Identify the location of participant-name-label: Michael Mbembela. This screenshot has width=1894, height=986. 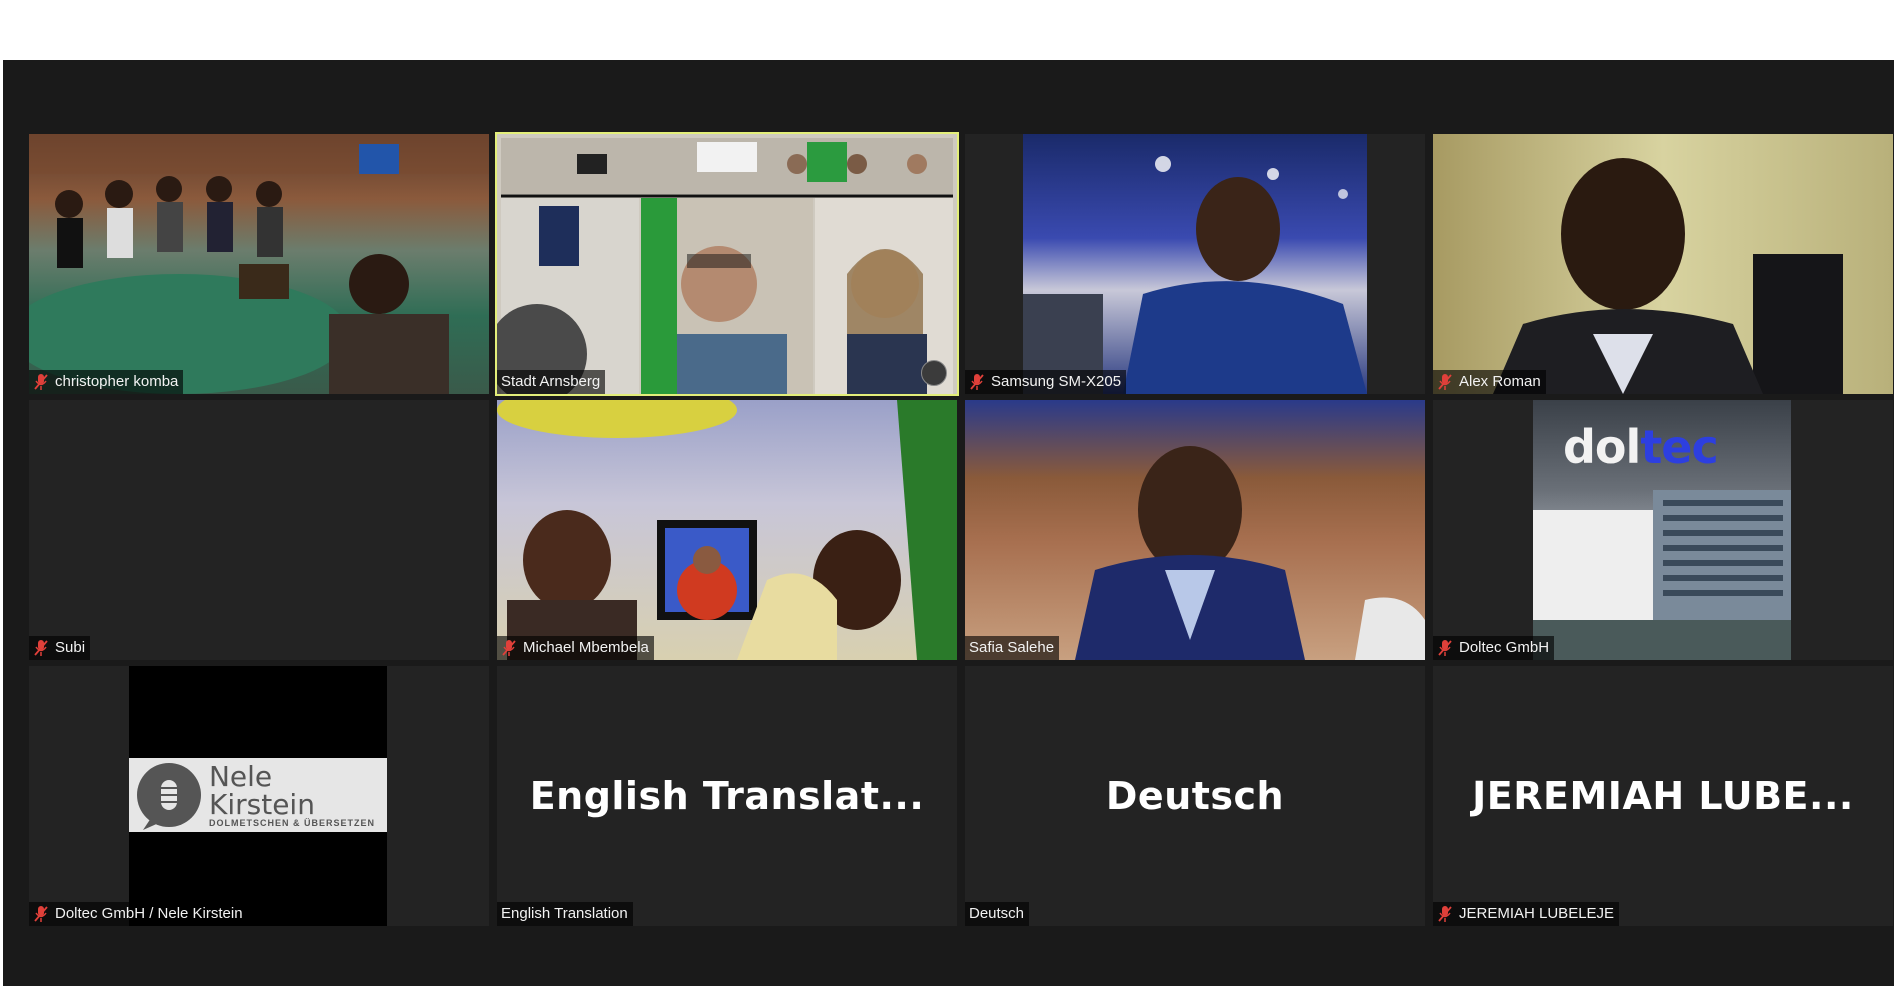
(575, 648).